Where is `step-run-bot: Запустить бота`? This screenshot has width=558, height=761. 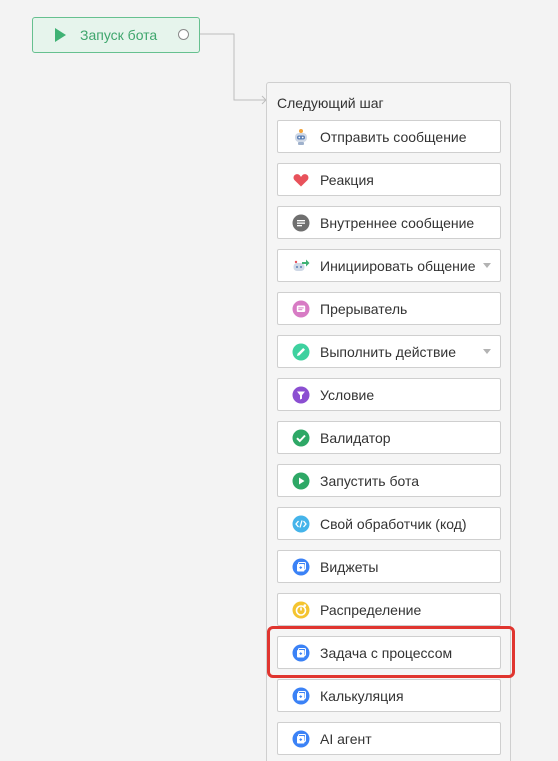
step-run-bot: Запустить бота is located at coordinates (389, 480).